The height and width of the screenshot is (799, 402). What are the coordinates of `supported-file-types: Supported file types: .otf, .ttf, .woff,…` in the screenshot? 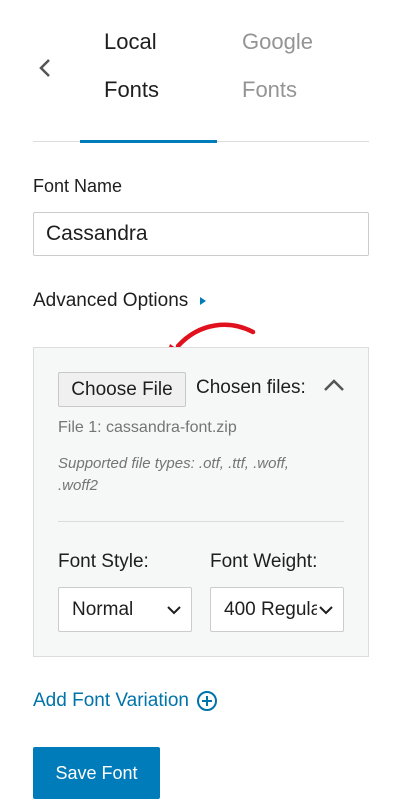 It's located at (173, 474).